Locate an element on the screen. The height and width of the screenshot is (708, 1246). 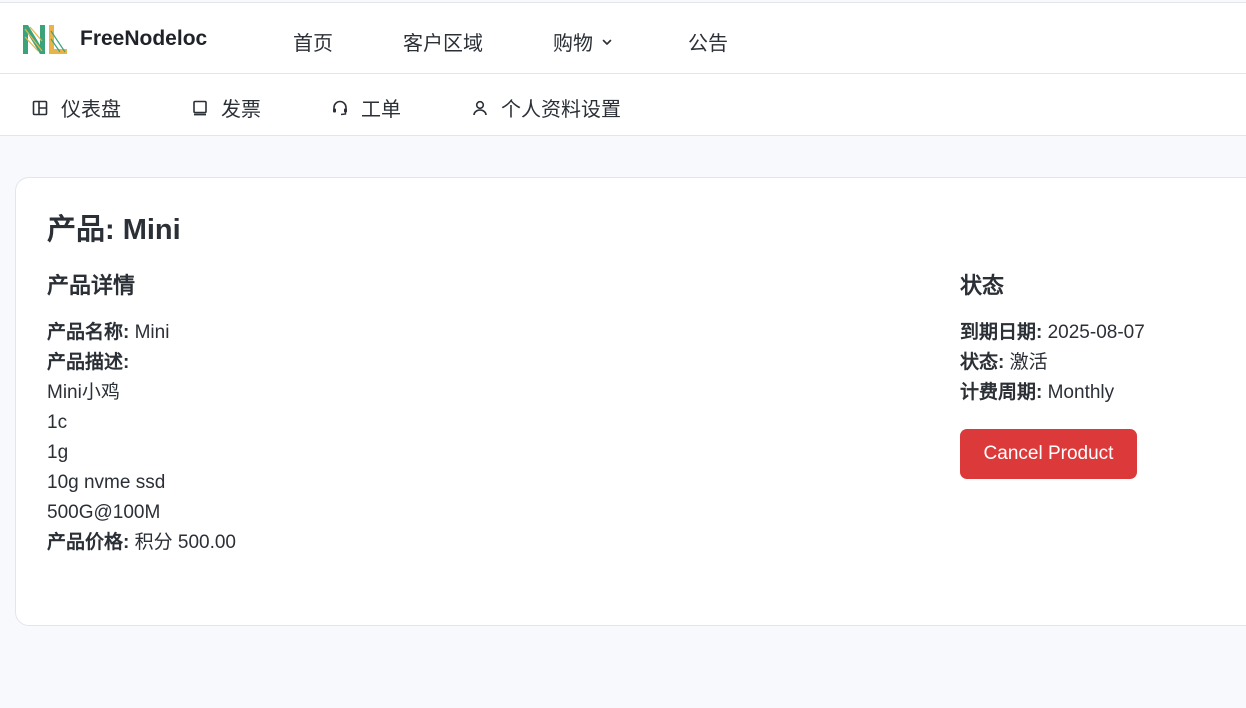
dashboard-icon is located at coordinates (40, 107).